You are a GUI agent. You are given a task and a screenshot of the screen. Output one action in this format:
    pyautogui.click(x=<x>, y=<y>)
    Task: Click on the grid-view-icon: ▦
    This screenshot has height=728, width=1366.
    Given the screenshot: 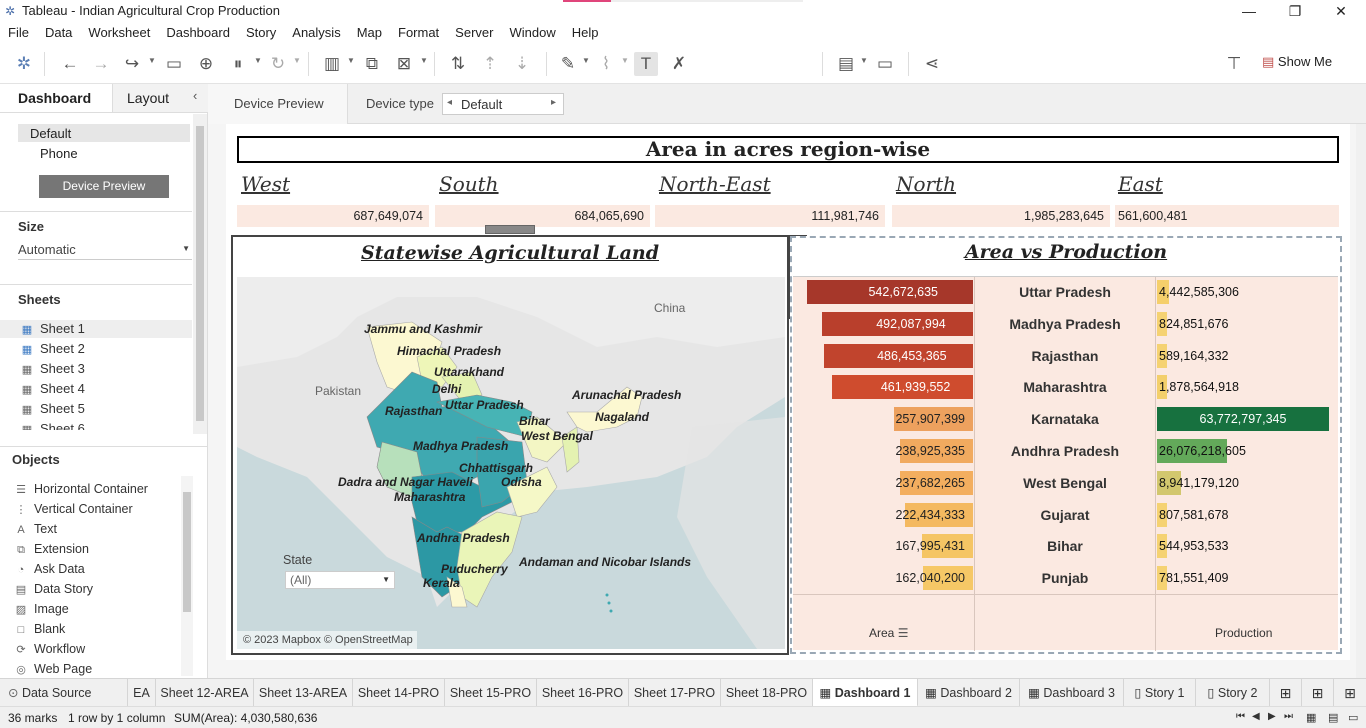 What is the action you would take?
    pyautogui.click(x=1311, y=717)
    